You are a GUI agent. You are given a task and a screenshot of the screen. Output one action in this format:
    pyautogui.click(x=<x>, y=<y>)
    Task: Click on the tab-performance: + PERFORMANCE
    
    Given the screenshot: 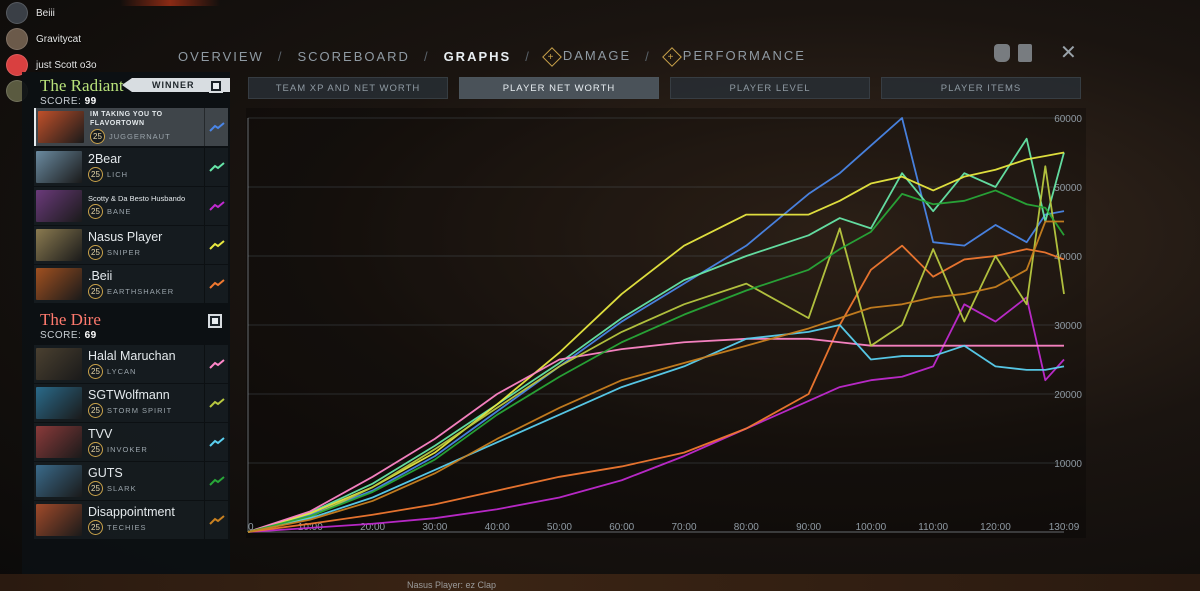 What is the action you would take?
    pyautogui.click(x=733, y=57)
    